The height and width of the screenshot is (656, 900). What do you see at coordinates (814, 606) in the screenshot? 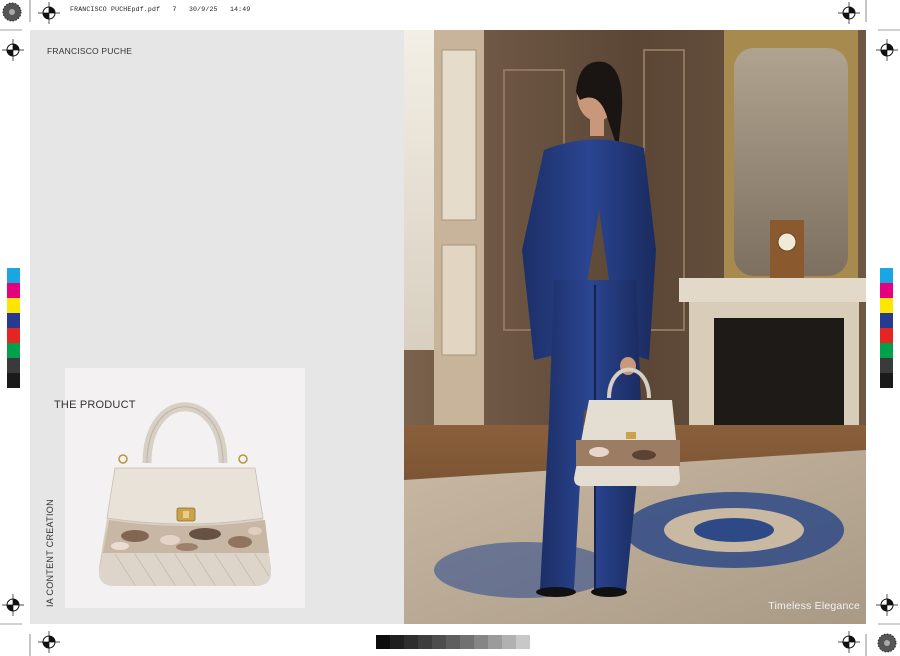
I see `photo-caption: Timeless Elegance` at bounding box center [814, 606].